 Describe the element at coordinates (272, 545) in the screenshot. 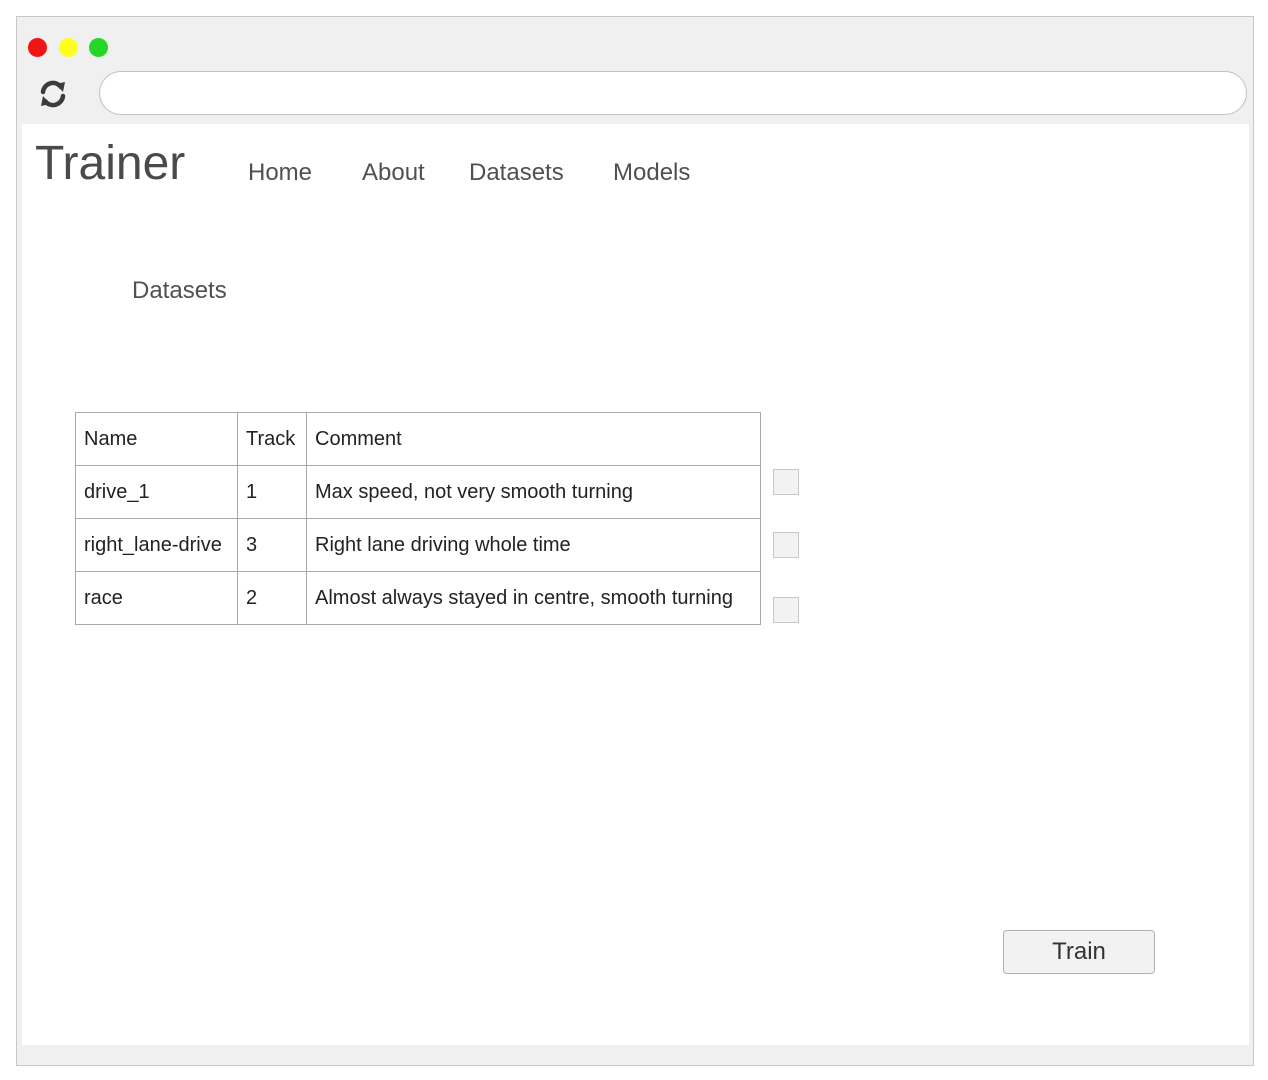

I see `cell-track: 3` at that location.